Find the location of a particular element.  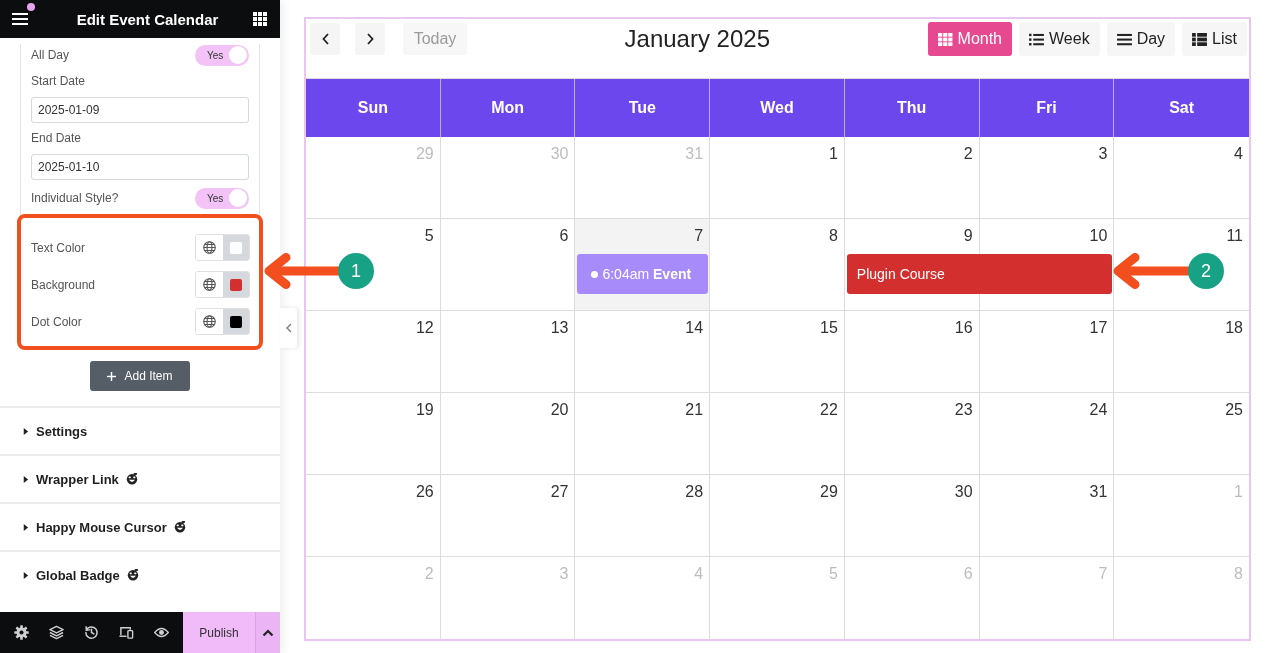

view-tab: Week is located at coordinates (1059, 39).